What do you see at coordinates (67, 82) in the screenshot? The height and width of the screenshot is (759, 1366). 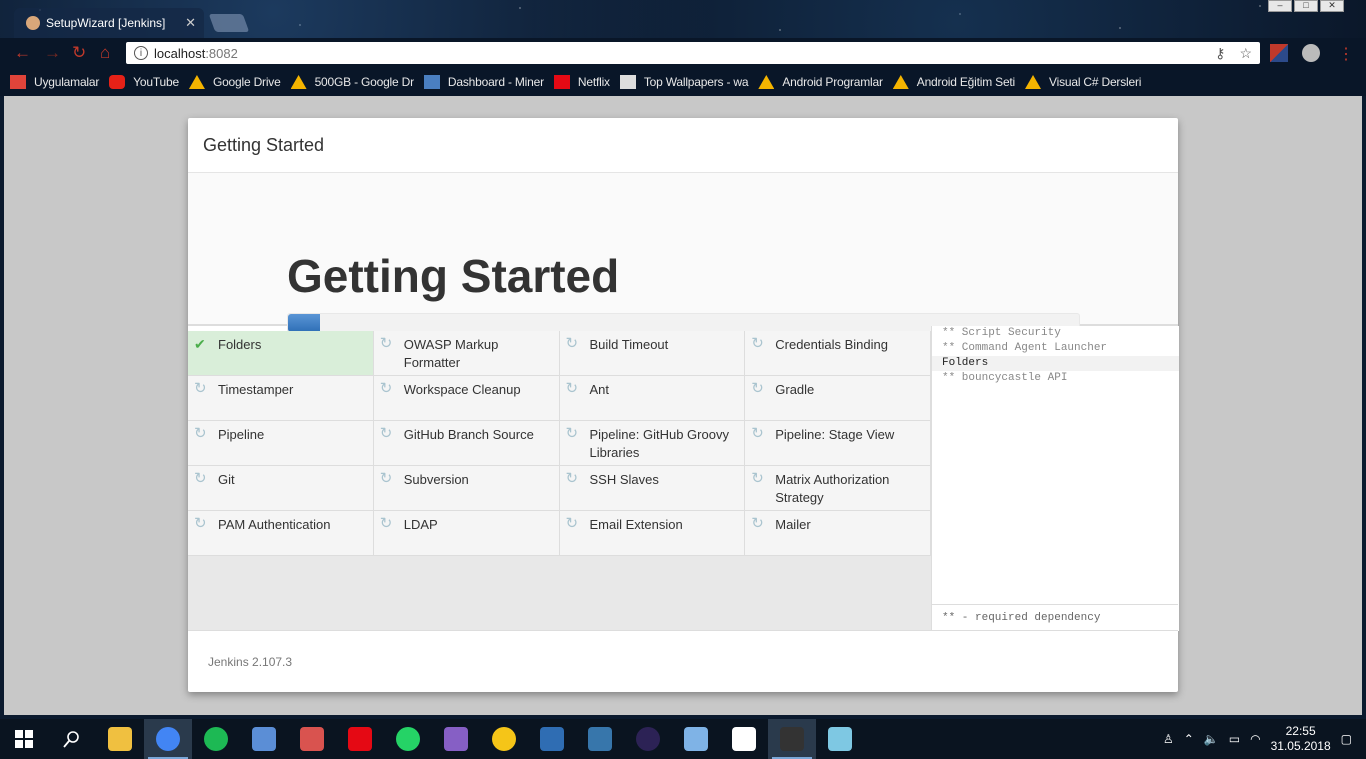 I see `bookmark-label: Uygulamalar` at bounding box center [67, 82].